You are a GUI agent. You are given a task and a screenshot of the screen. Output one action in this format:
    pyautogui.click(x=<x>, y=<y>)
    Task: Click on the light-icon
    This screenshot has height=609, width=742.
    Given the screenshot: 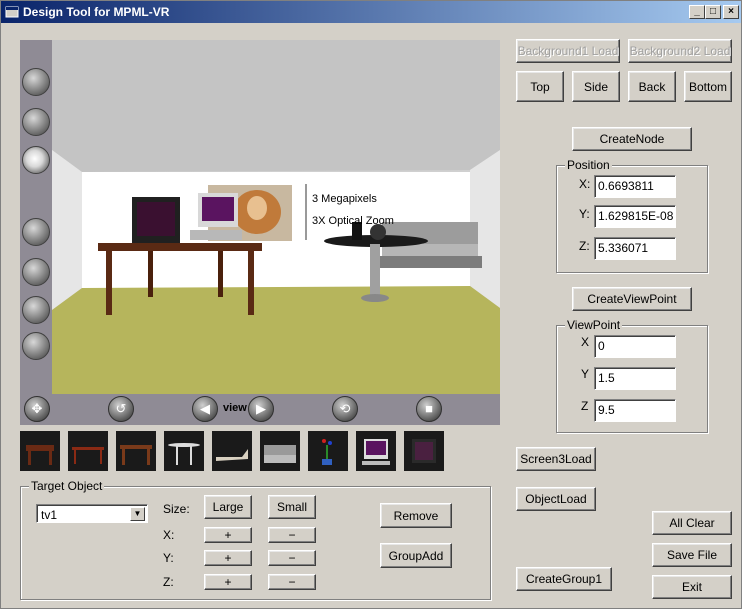 What is the action you would take?
    pyautogui.click(x=36, y=160)
    